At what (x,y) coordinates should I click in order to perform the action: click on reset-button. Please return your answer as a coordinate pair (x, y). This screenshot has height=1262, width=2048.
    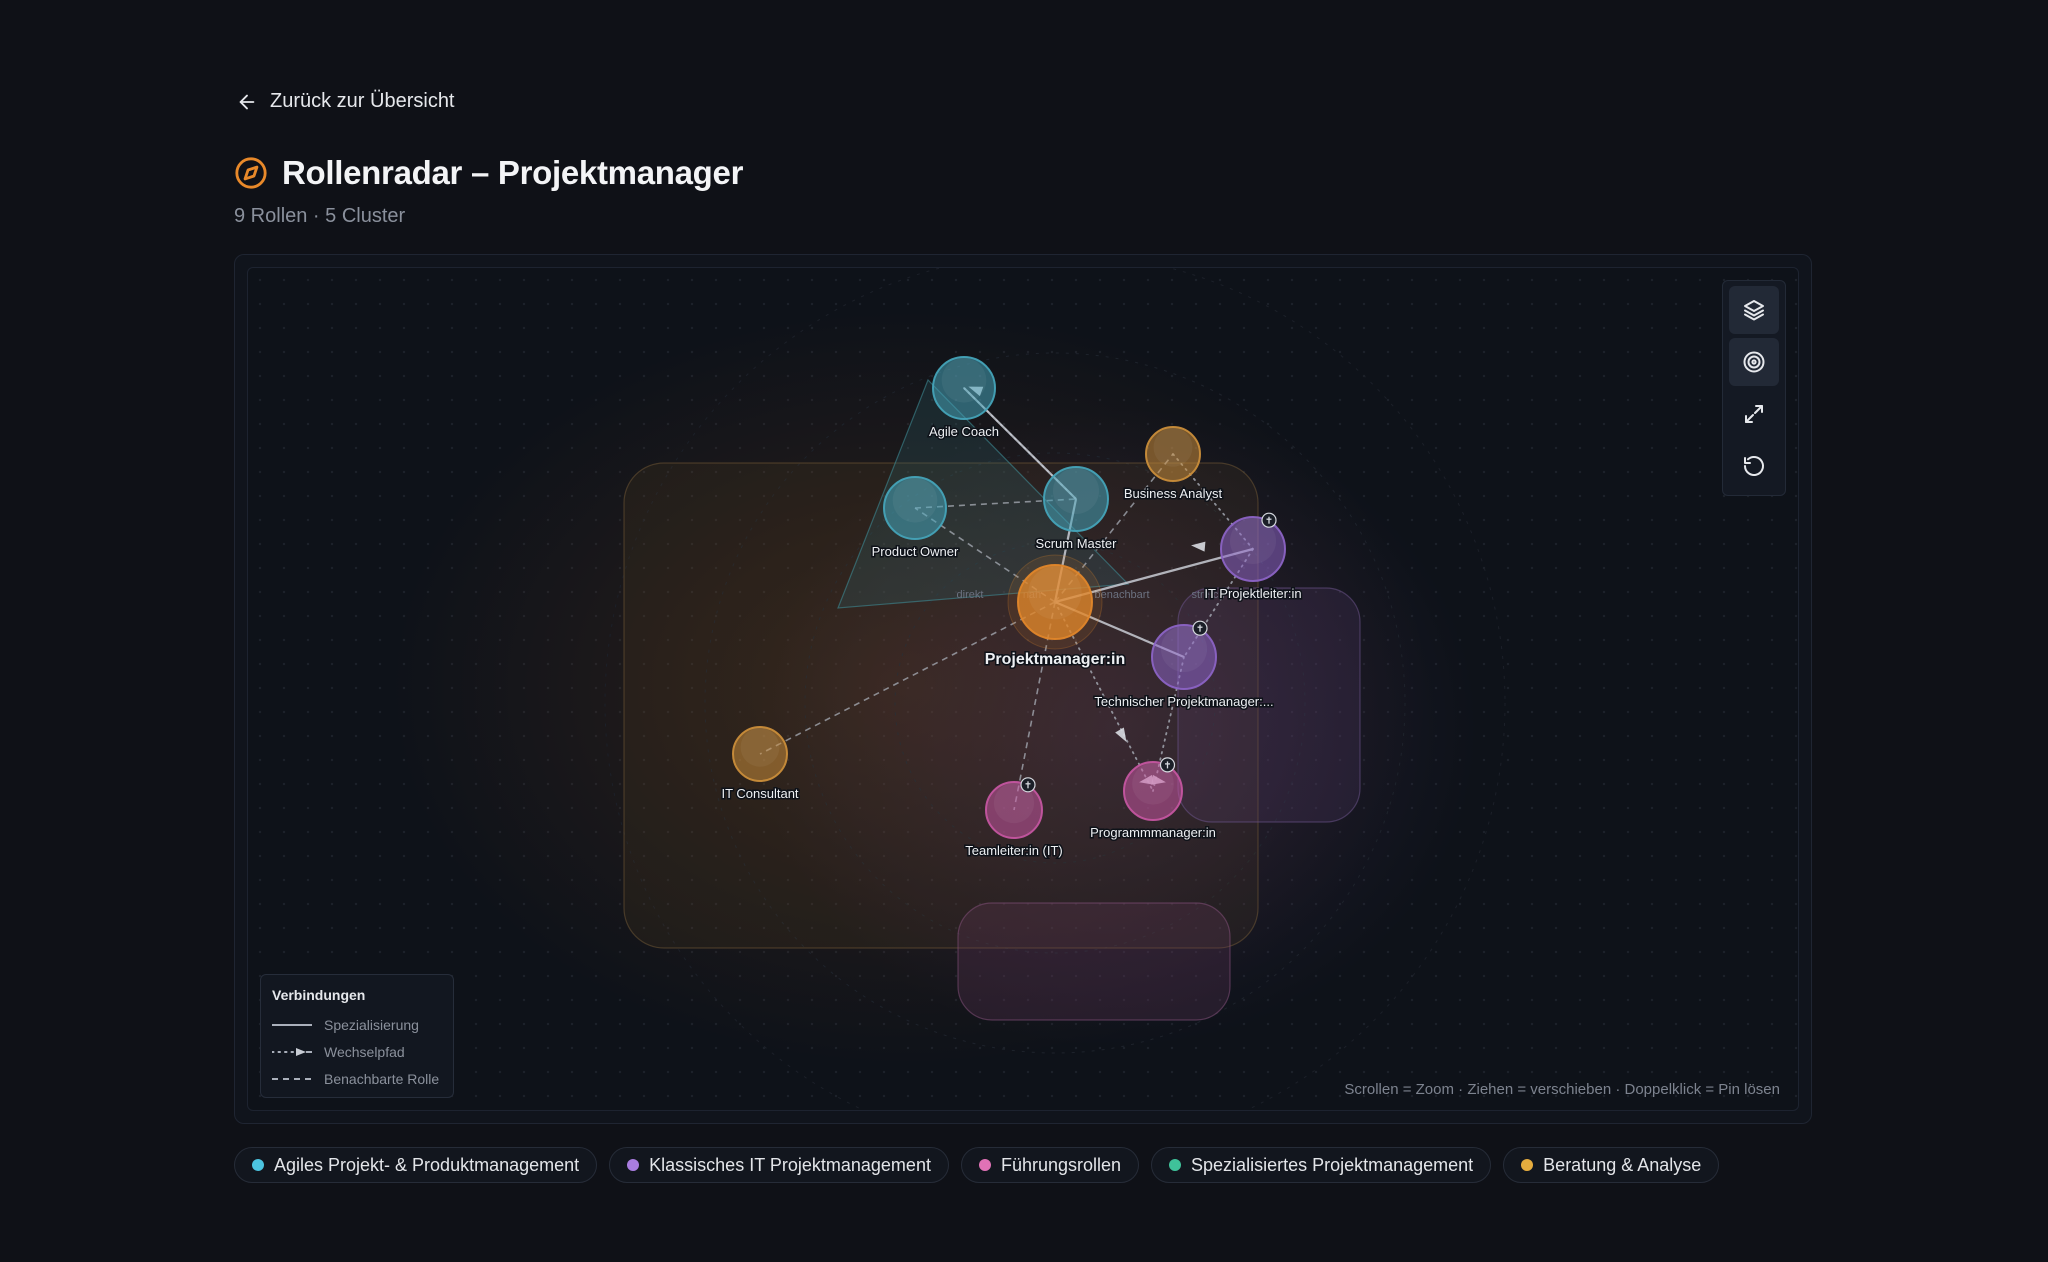
    Looking at the image, I should click on (1754, 466).